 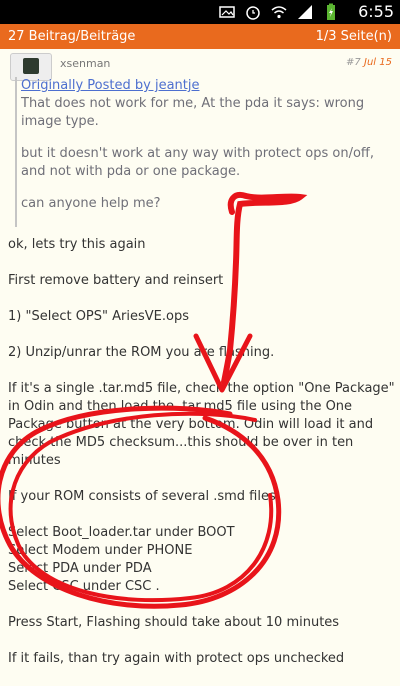 I want to click on post-date: Jul 15, so click(x=378, y=62).